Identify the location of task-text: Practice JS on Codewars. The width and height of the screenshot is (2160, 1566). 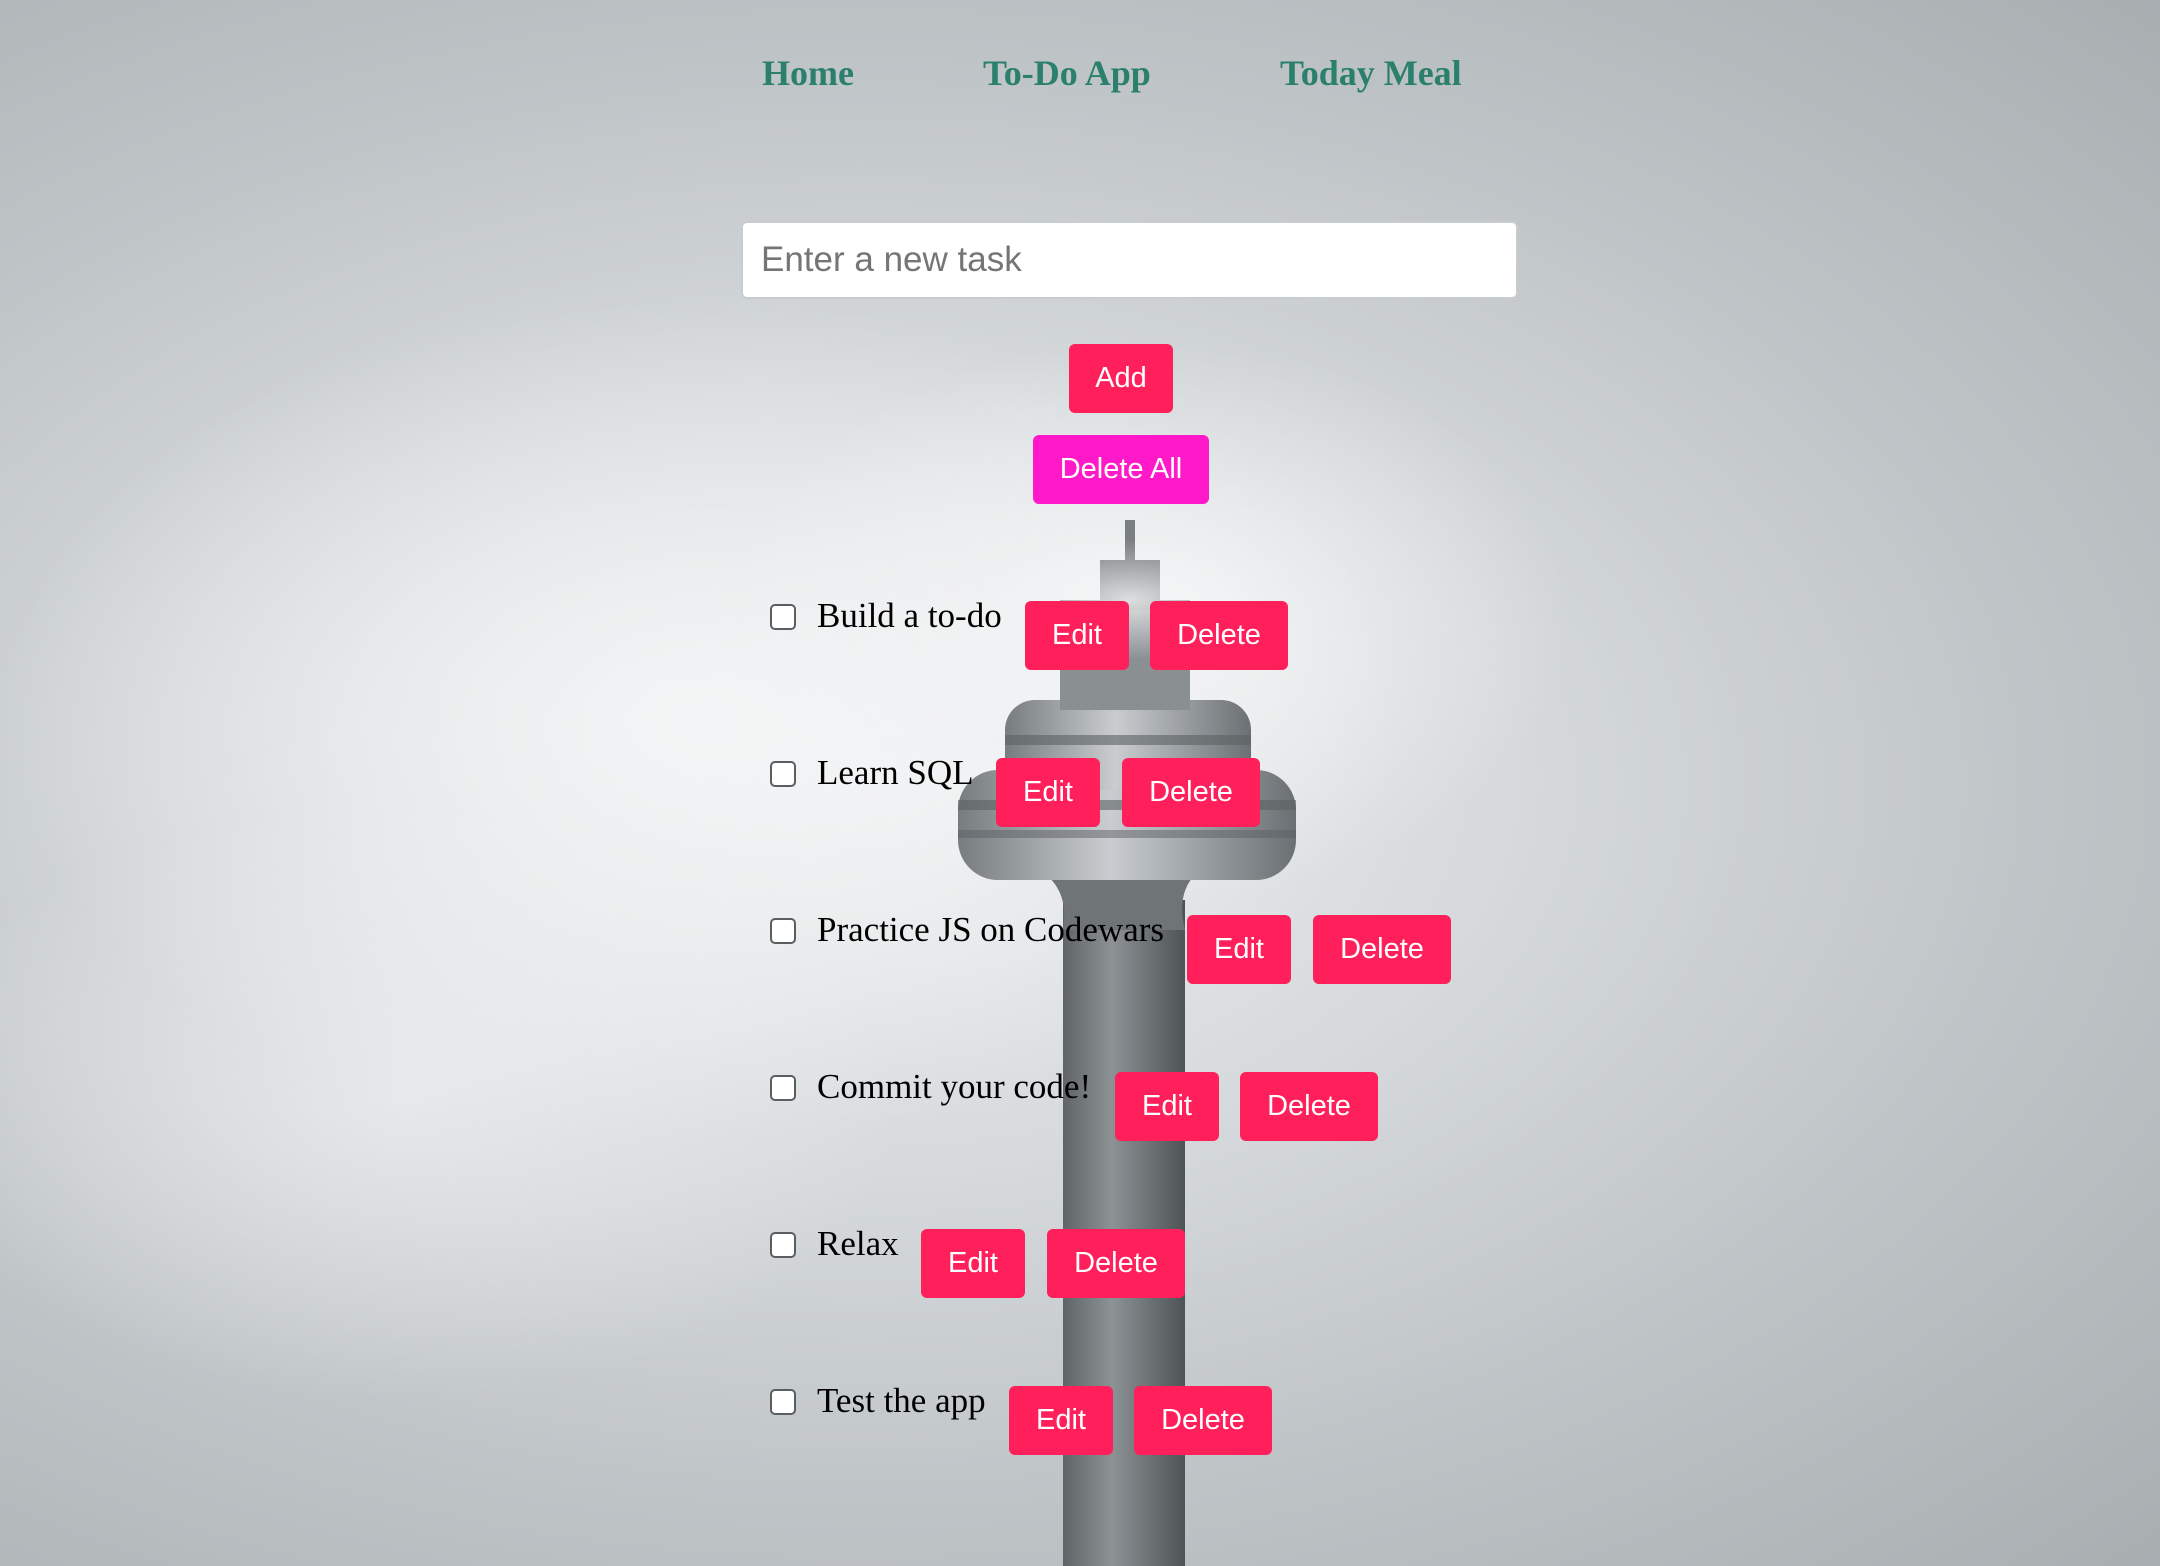
(991, 929).